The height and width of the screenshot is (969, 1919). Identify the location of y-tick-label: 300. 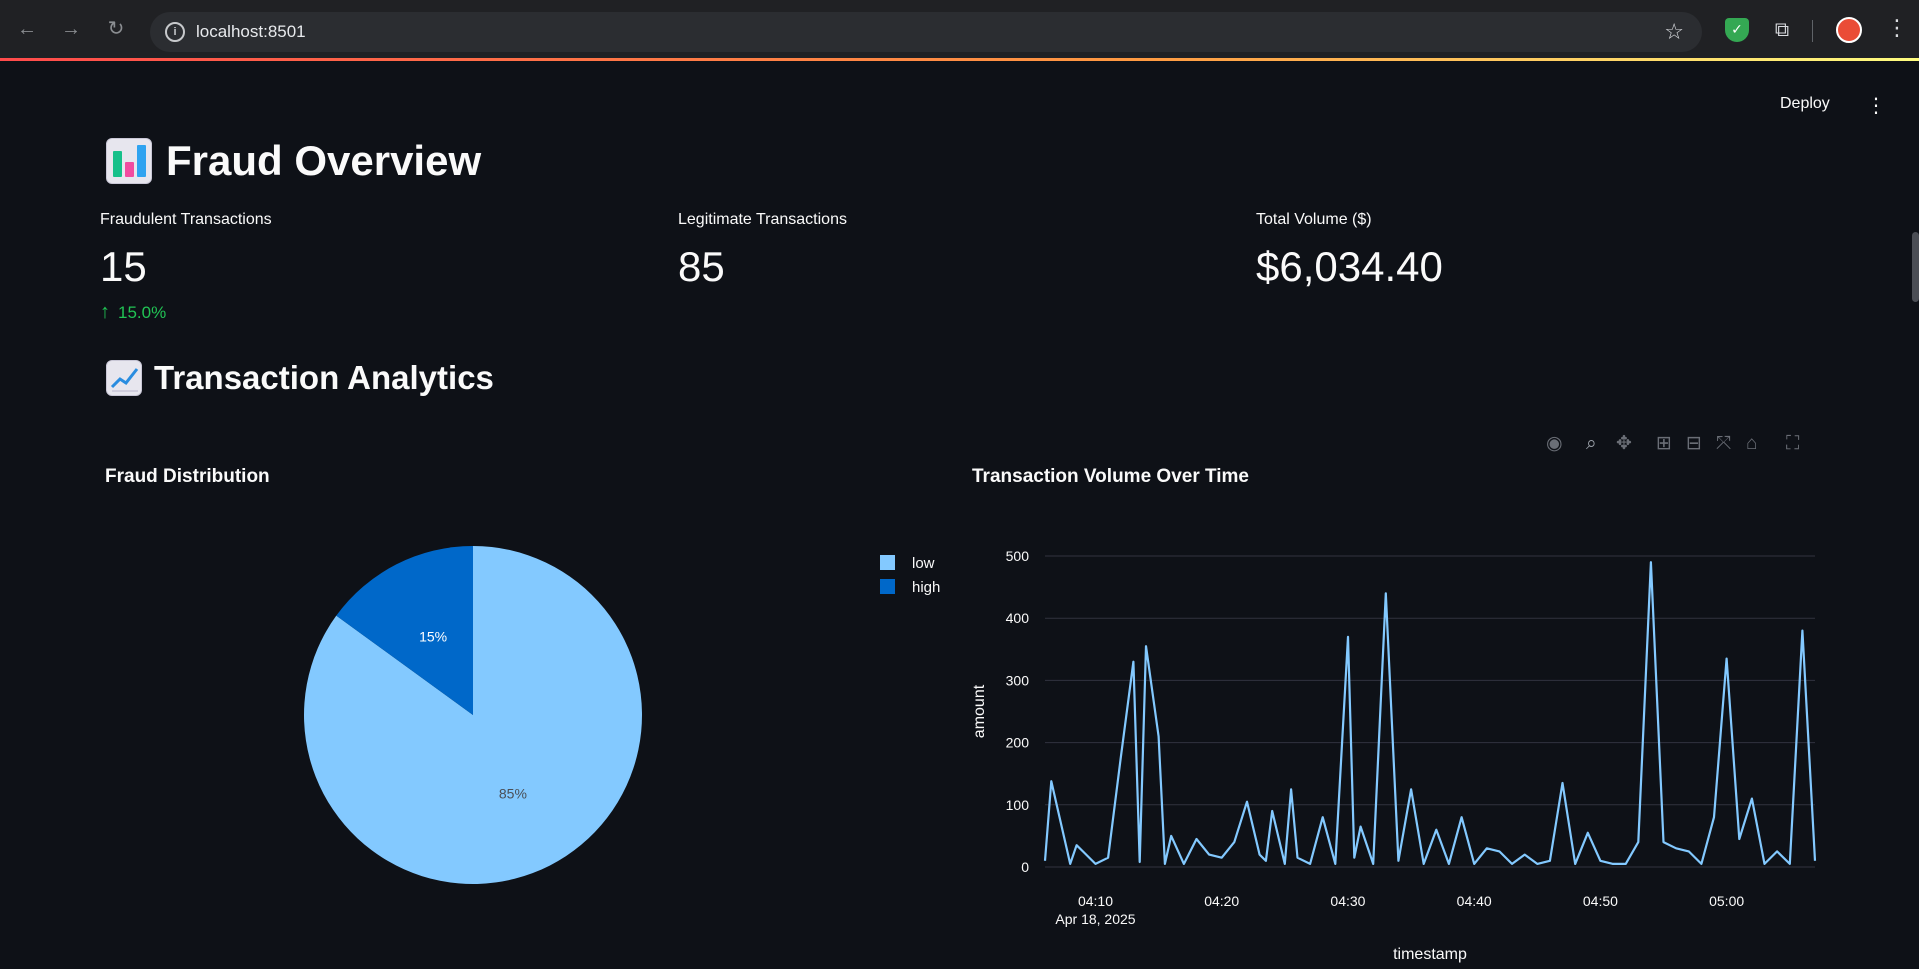
(1018, 680).